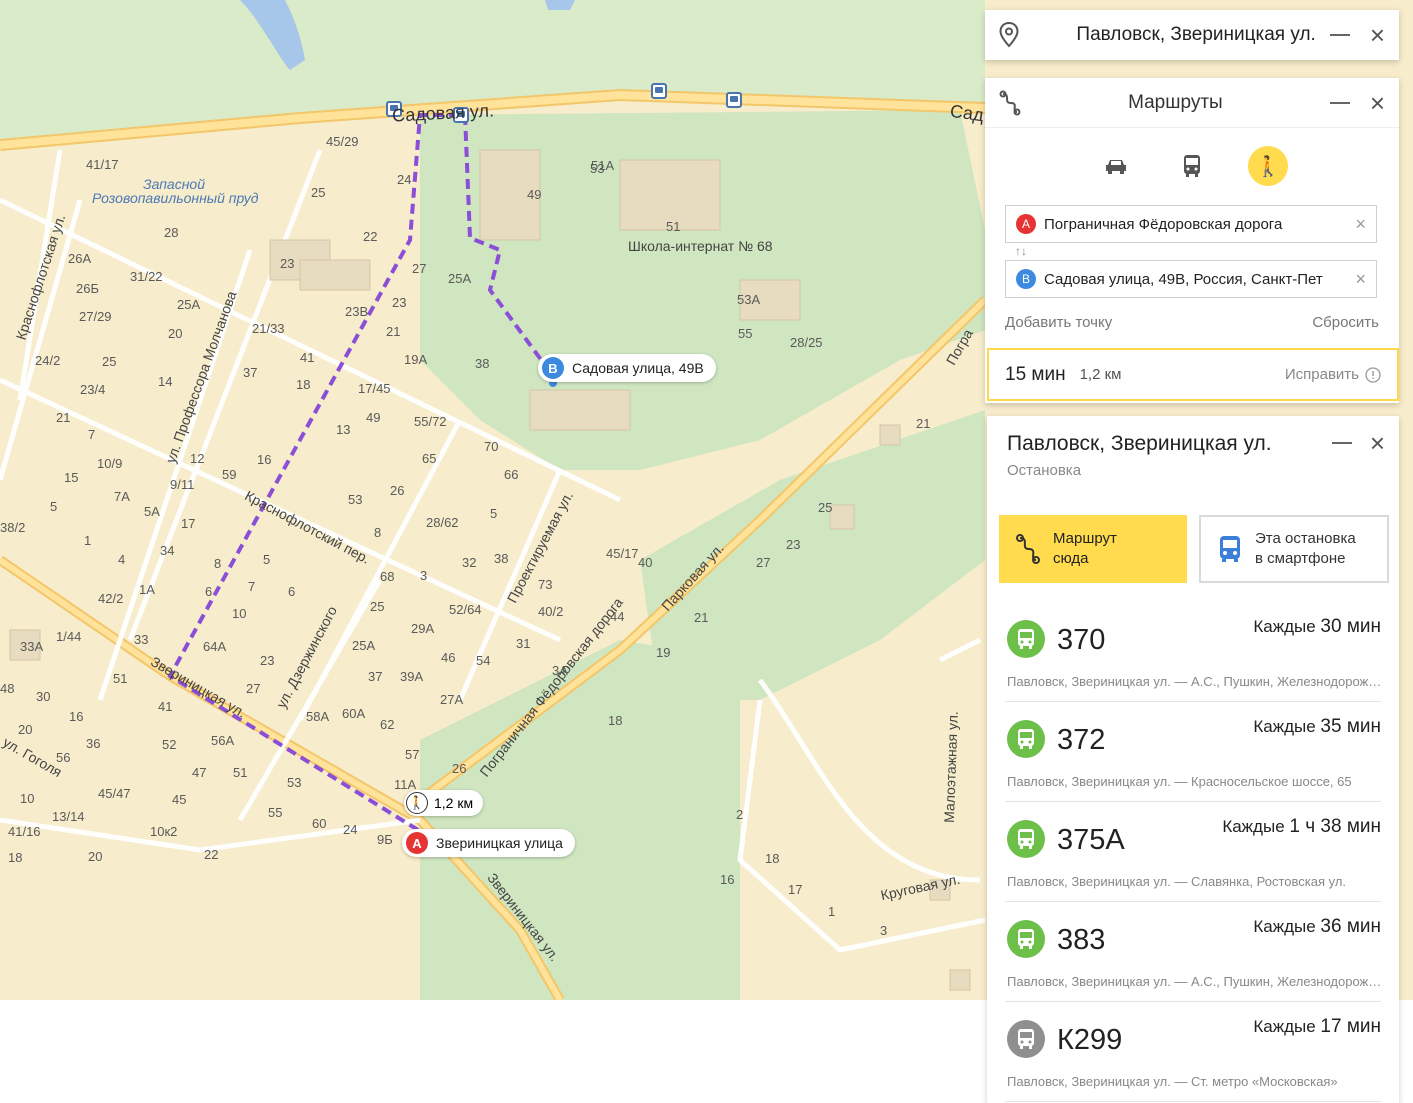  What do you see at coordinates (966, 113) in the screenshot?
I see `street-label: Сад` at bounding box center [966, 113].